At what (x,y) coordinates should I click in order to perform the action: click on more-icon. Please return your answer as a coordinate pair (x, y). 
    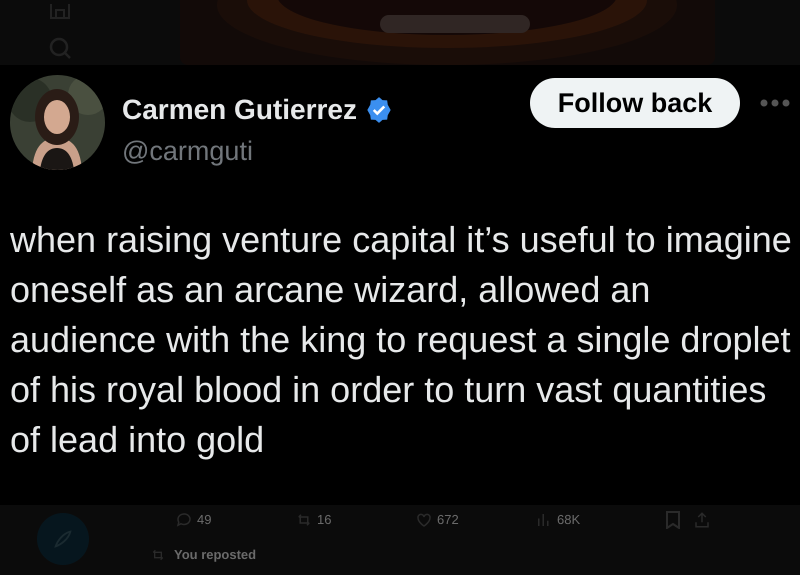
    Looking at the image, I should click on (775, 103).